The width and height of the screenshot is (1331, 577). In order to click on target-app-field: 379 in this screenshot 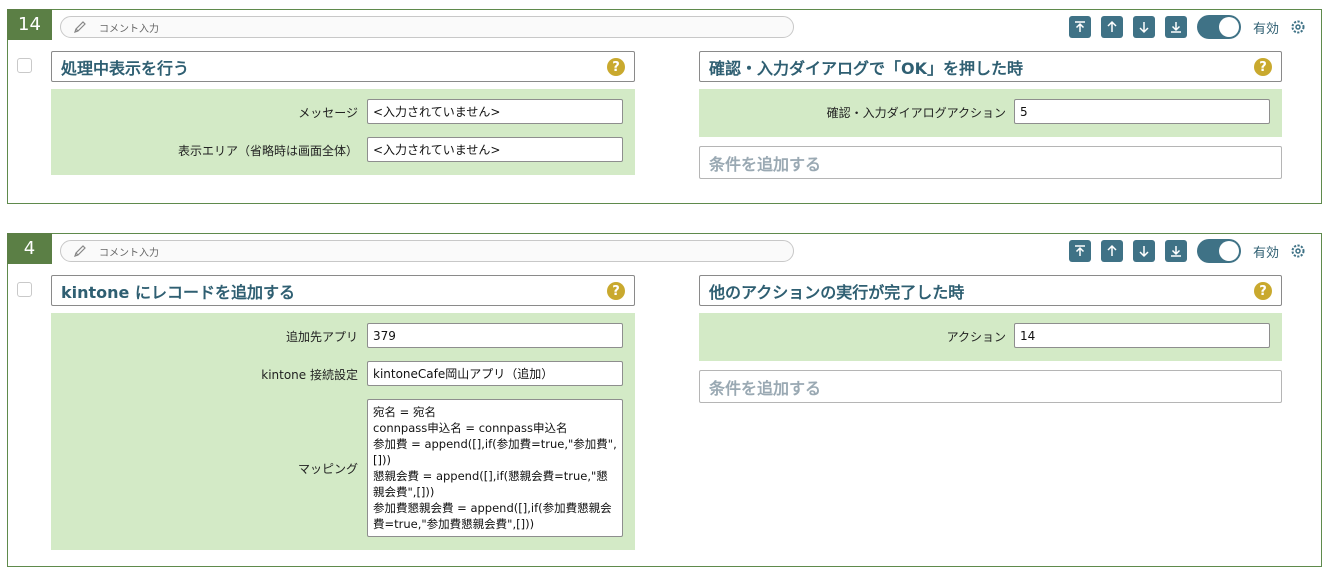, I will do `click(495, 335)`.